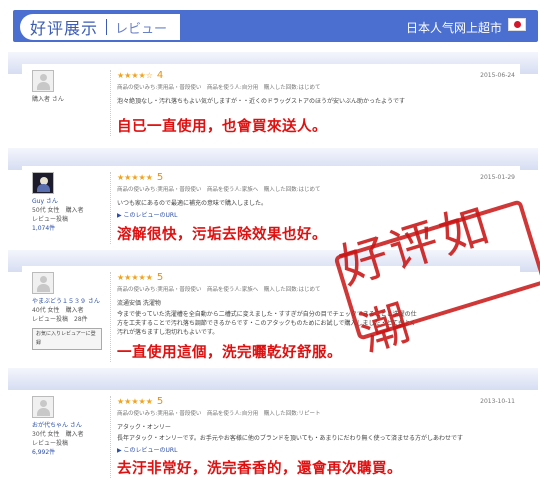 This screenshot has width=540, height=478. Describe the element at coordinates (60, 319) in the screenshot. I see `reviewer-detail: レビュー投稿 28件` at that location.